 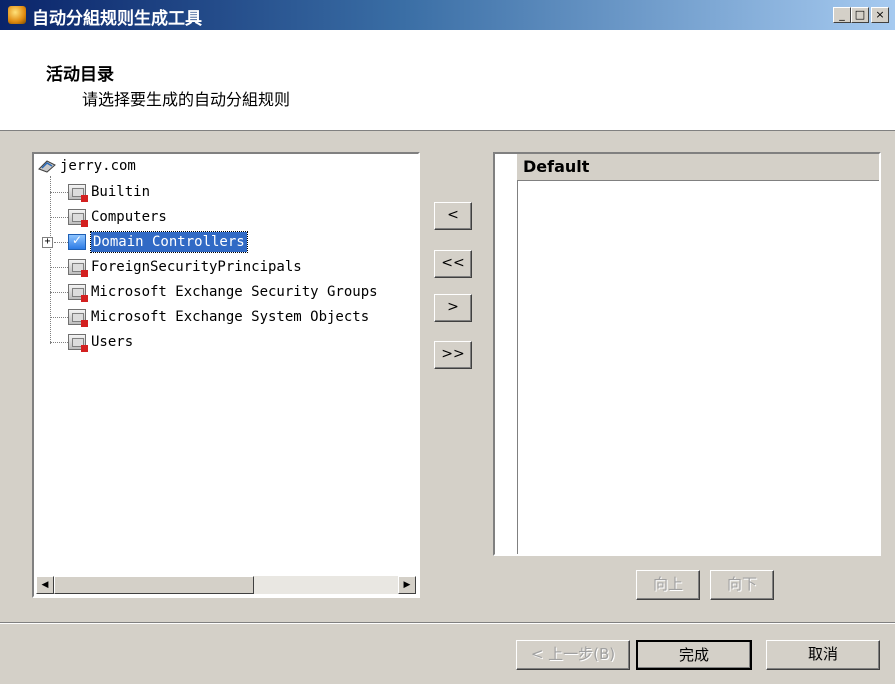 What do you see at coordinates (694, 655) in the screenshot?
I see `finish-button: 完成` at bounding box center [694, 655].